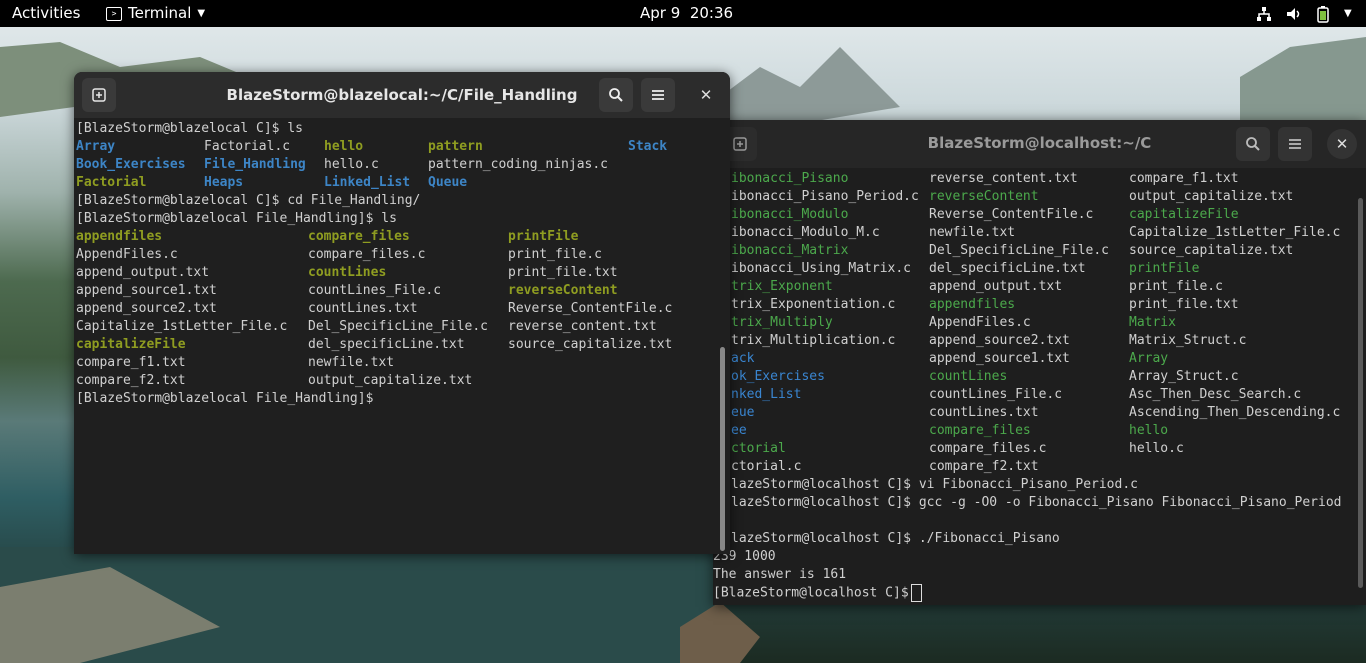 The width and height of the screenshot is (1366, 663). I want to click on file-entry: Del_SpecificLine_File.c, so click(398, 326).